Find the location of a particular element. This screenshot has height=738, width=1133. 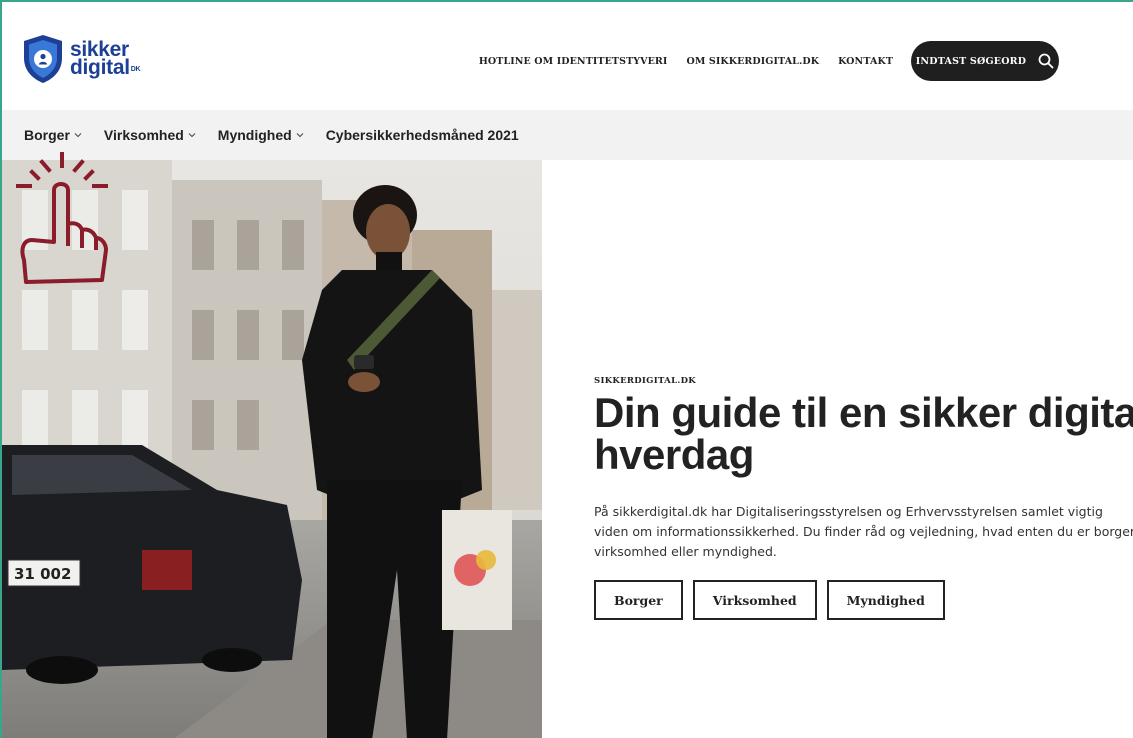

search-button: INDTAST SØGEORD is located at coordinates (985, 61).